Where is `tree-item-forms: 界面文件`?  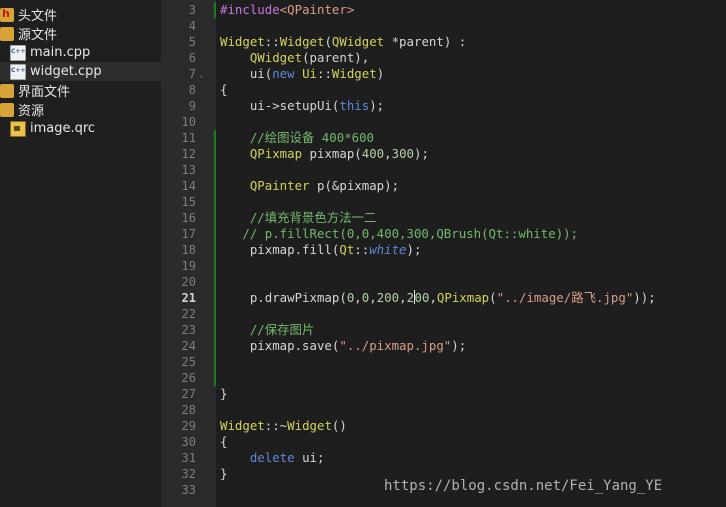
tree-item-forms: 界面文件 is located at coordinates (80, 90).